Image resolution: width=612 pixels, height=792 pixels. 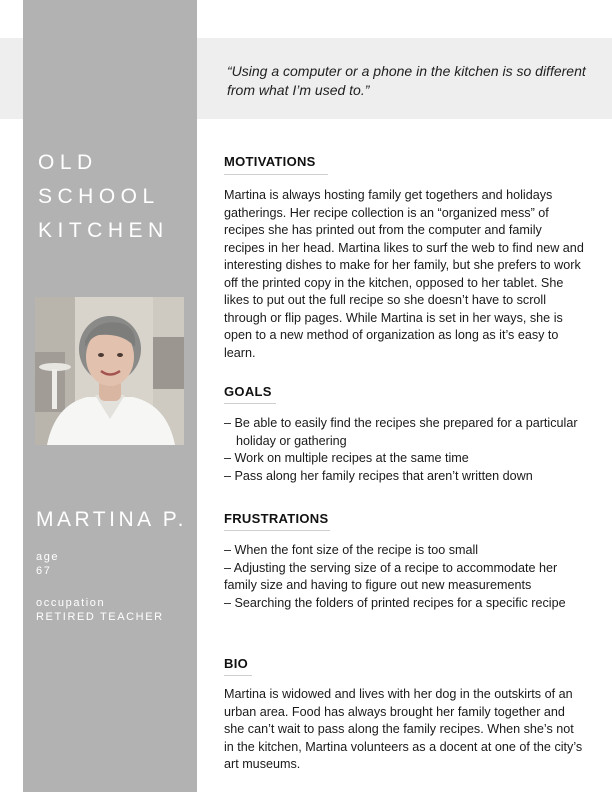 I want to click on age-value: 67, so click(x=44, y=571).